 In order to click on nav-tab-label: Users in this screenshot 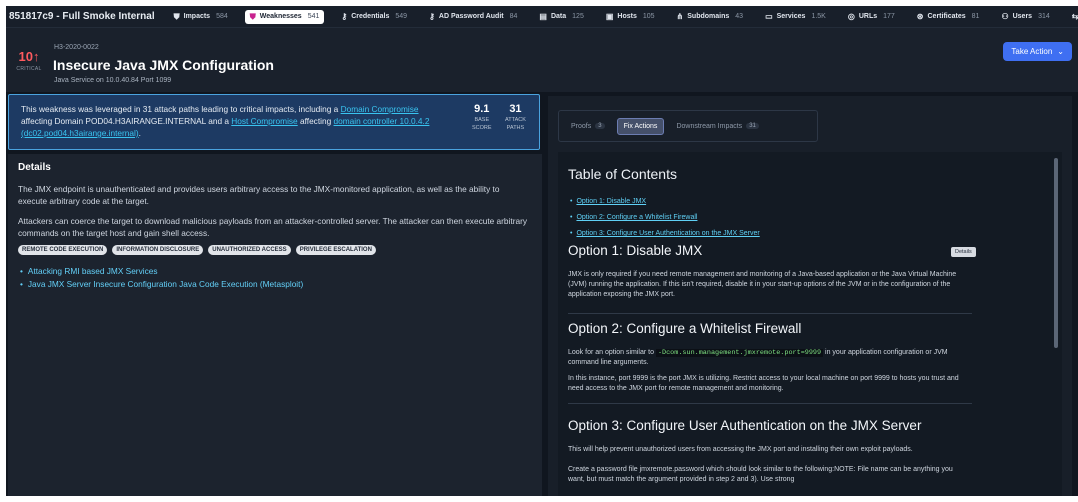, I will do `click(1022, 16)`.